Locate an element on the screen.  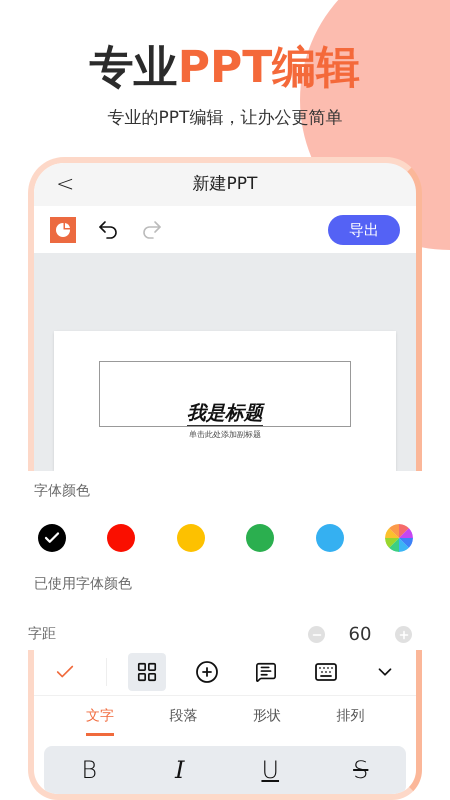
tab: 排列 is located at coordinates (350, 721).